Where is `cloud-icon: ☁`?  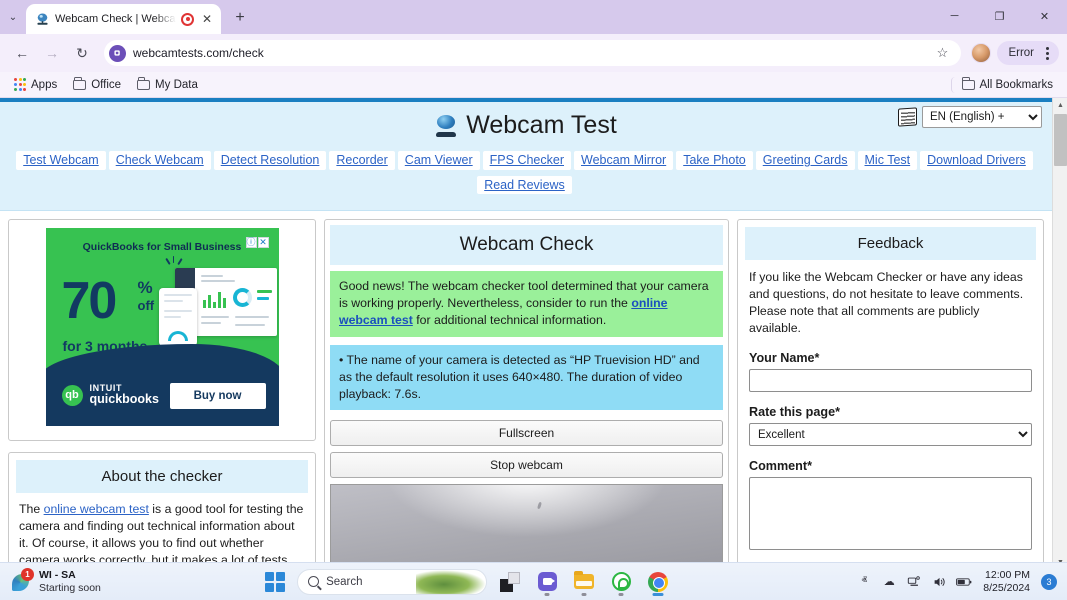 cloud-icon: ☁ is located at coordinates (889, 582).